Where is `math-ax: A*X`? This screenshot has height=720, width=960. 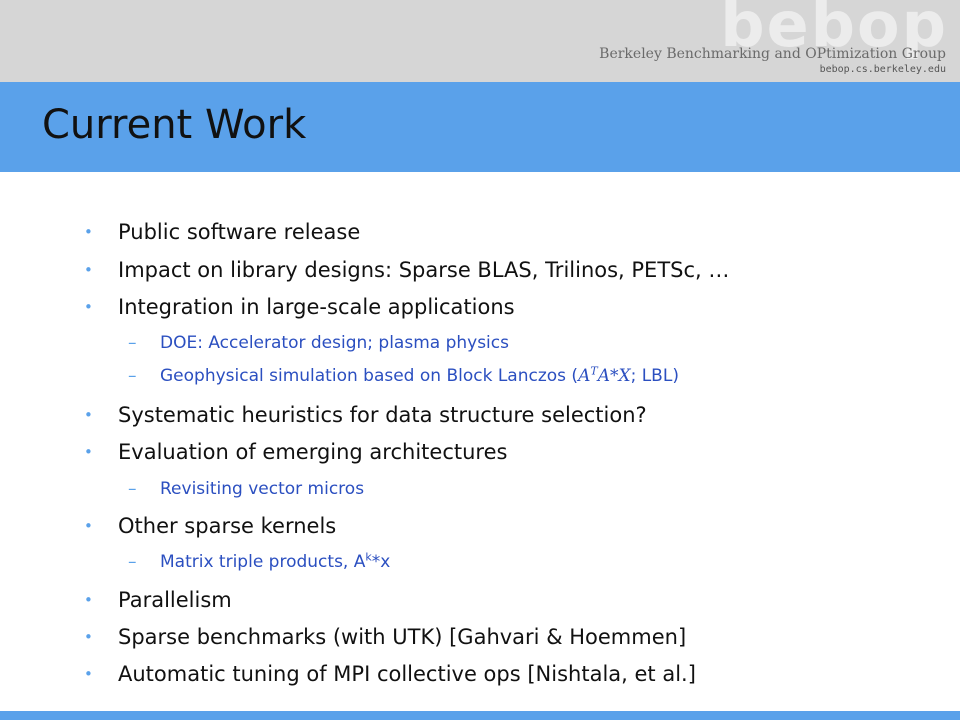
math-ax: A*X is located at coordinates (614, 376).